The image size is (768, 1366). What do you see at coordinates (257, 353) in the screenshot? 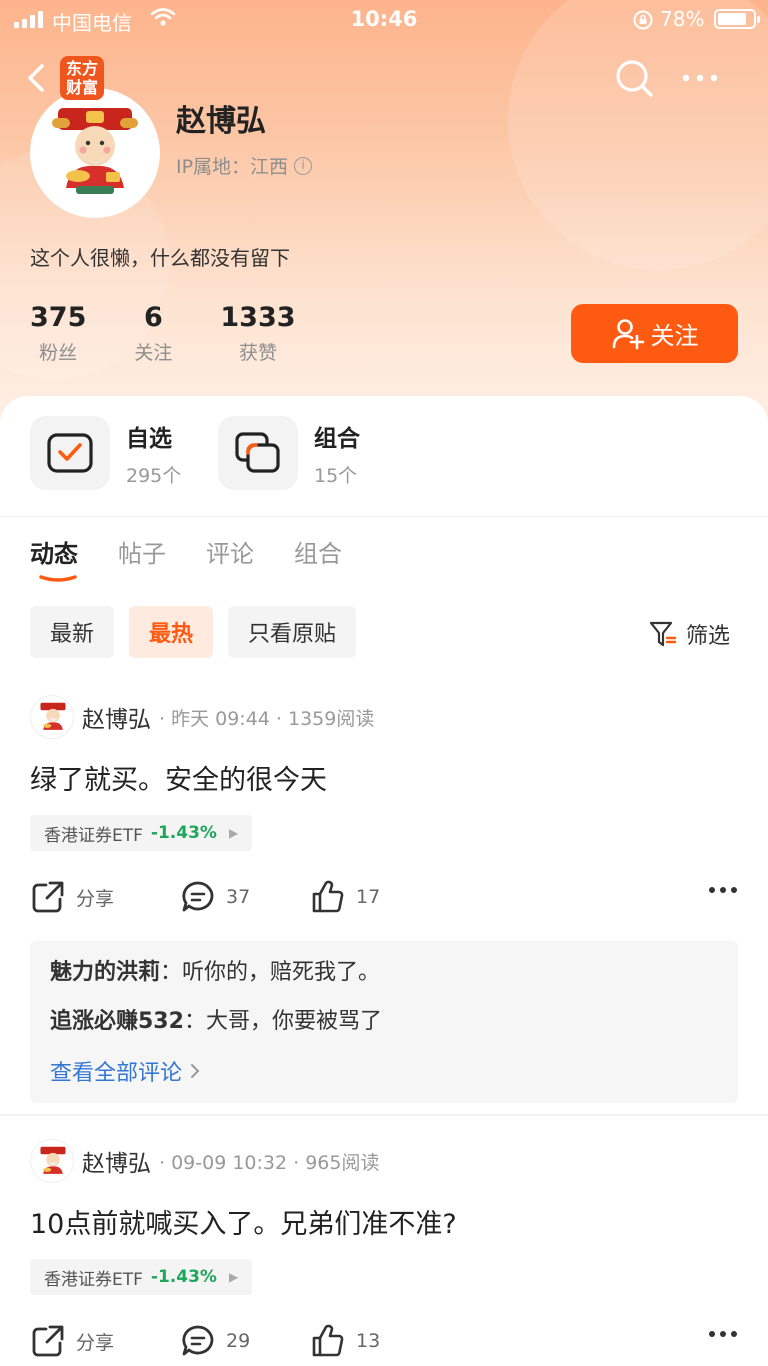
I see `stat-label: 获赞` at bounding box center [257, 353].